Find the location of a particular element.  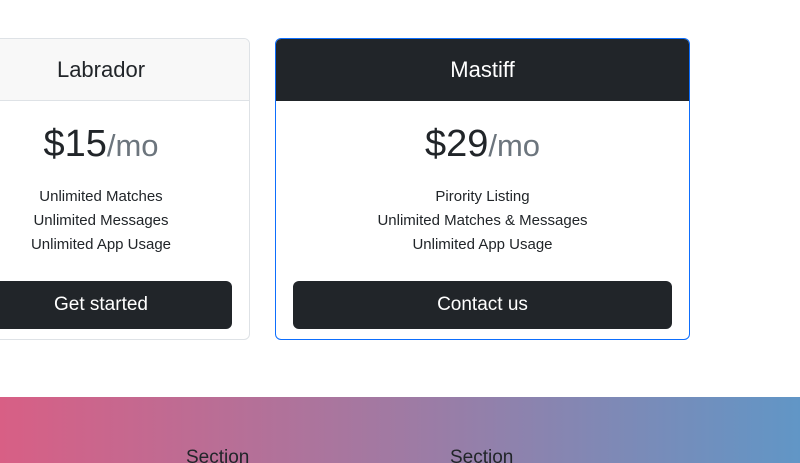

price: $29/mo is located at coordinates (482, 144).